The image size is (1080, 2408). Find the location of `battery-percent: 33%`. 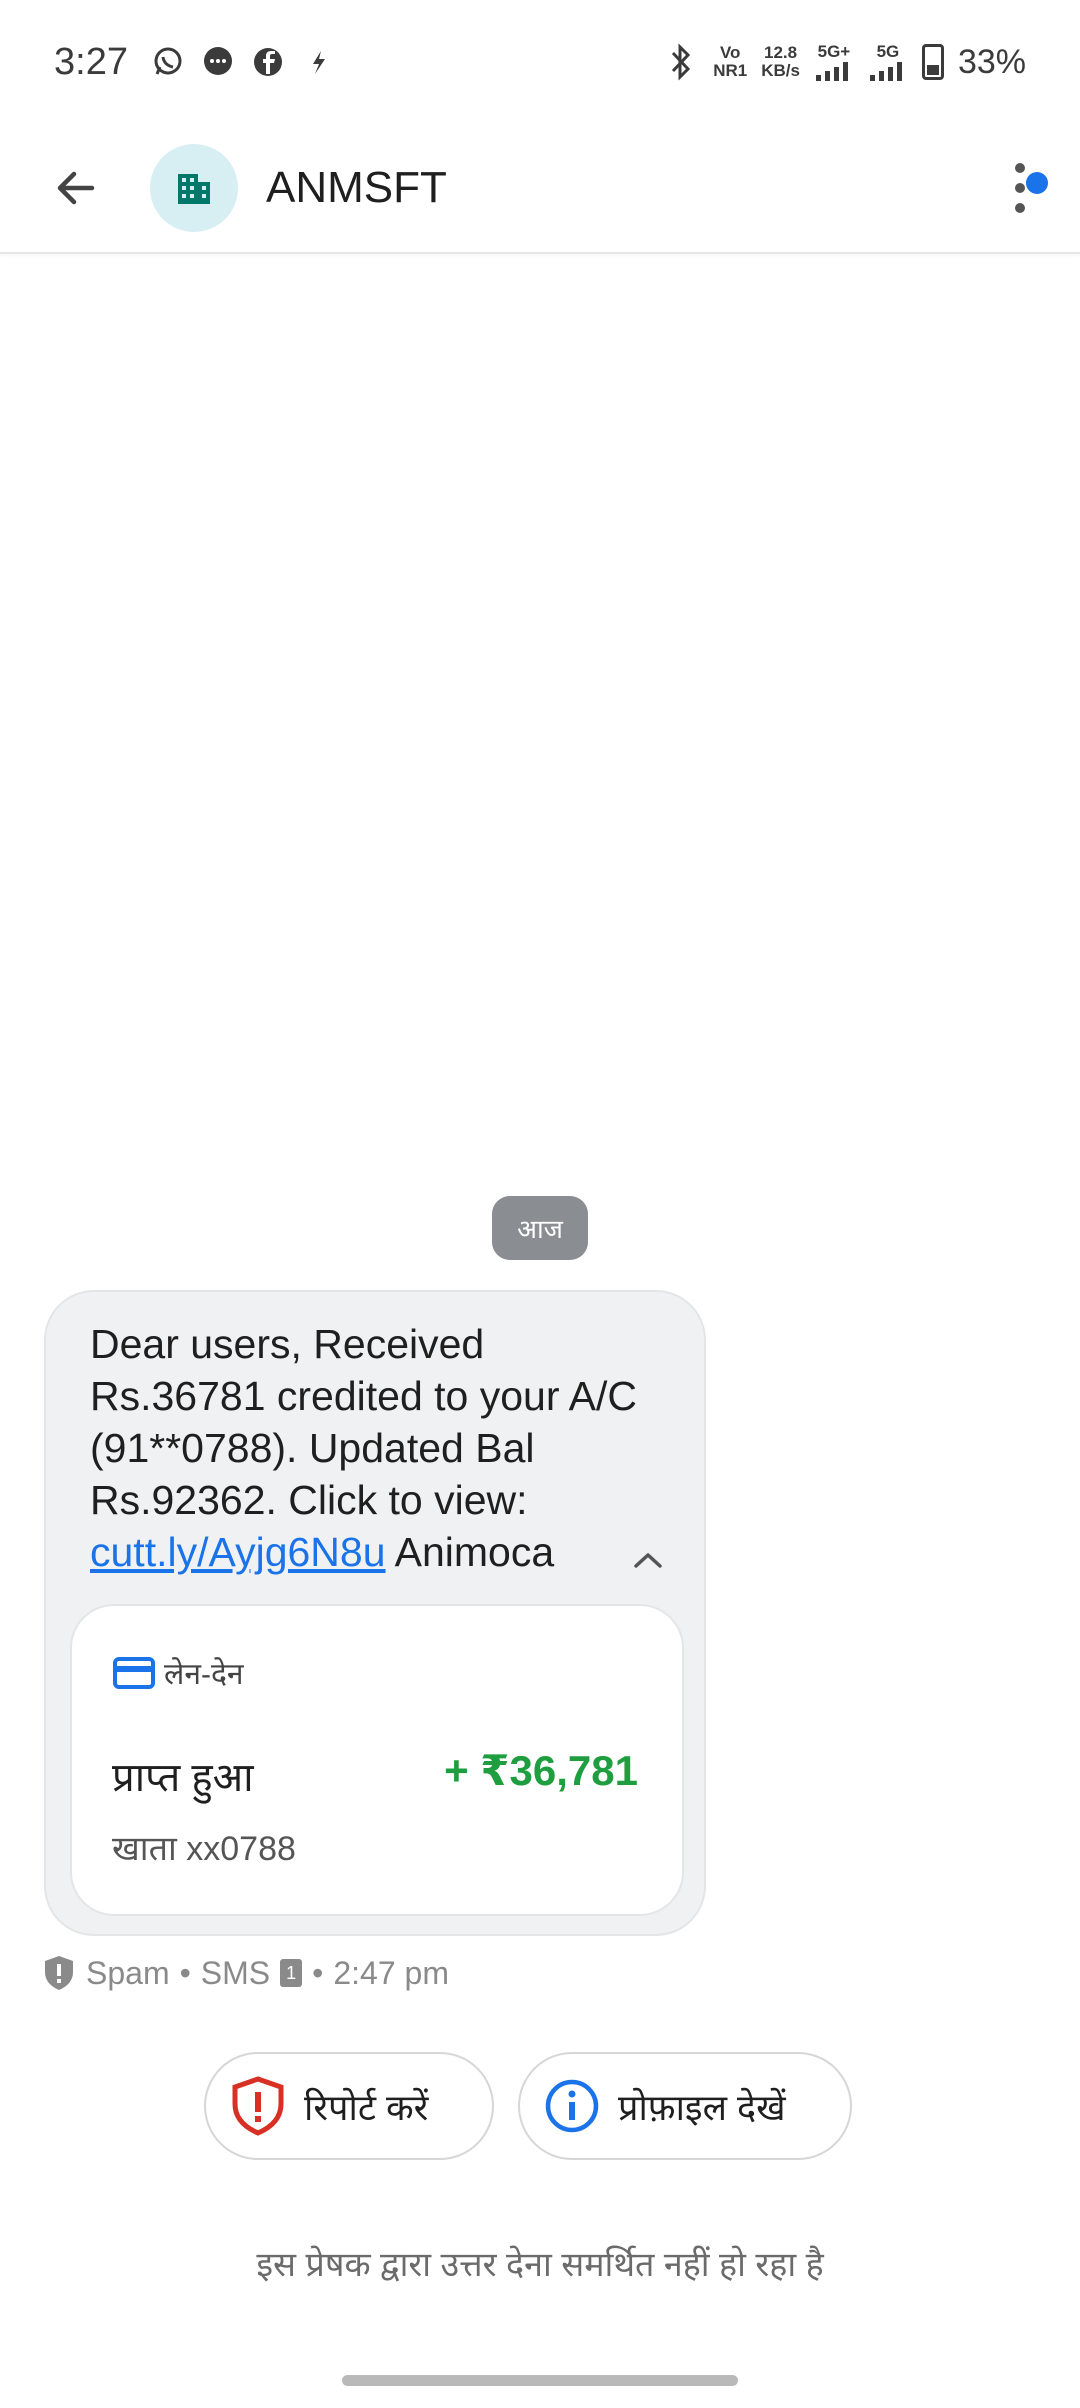

battery-percent: 33% is located at coordinates (991, 61).